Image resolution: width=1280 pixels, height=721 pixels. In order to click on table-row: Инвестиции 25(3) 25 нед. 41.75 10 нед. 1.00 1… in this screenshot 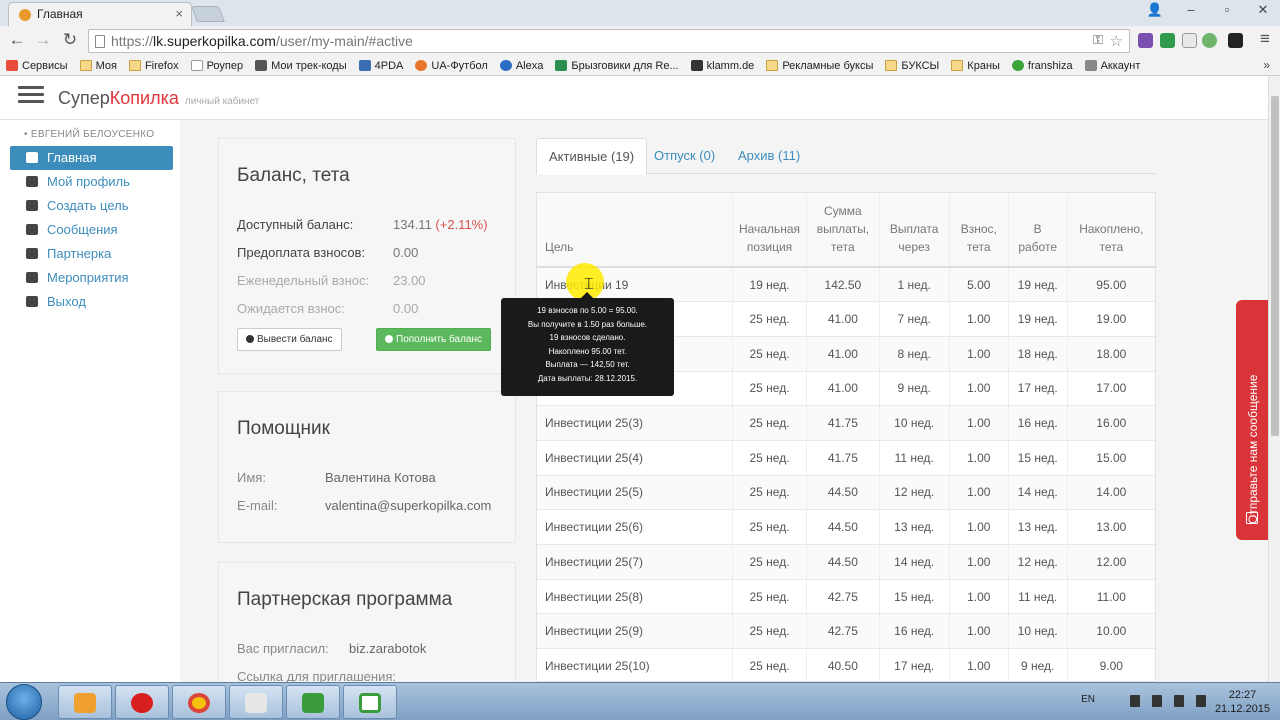, I will do `click(846, 423)`.